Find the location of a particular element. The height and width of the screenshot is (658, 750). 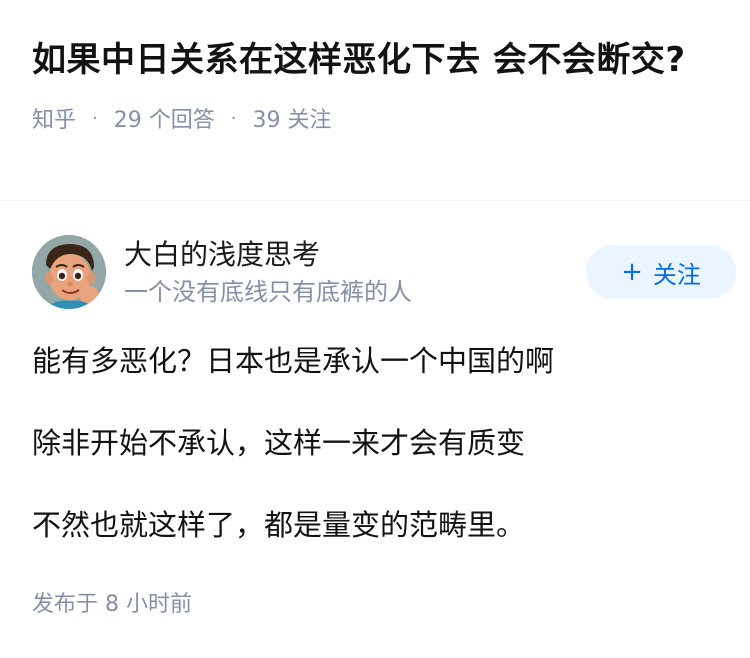

question-header: 如果中日关系在这样恶化下去 会不会断交? 知乎 · 29 个回答 · 39 关注 is located at coordinates (377, 84).